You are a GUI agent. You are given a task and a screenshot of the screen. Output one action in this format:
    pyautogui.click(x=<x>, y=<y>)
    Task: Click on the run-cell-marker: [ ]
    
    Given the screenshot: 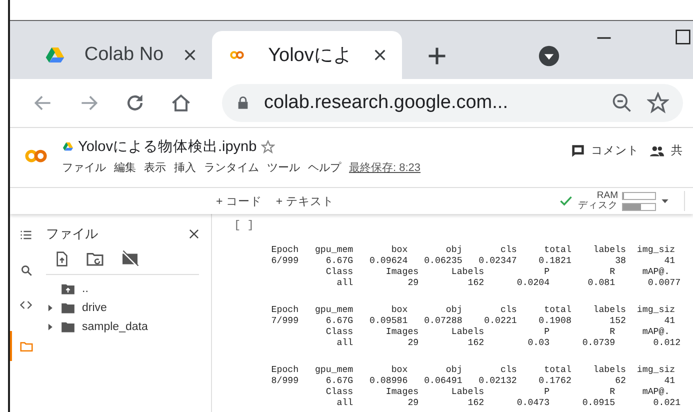 What is the action you would take?
    pyautogui.click(x=463, y=228)
    